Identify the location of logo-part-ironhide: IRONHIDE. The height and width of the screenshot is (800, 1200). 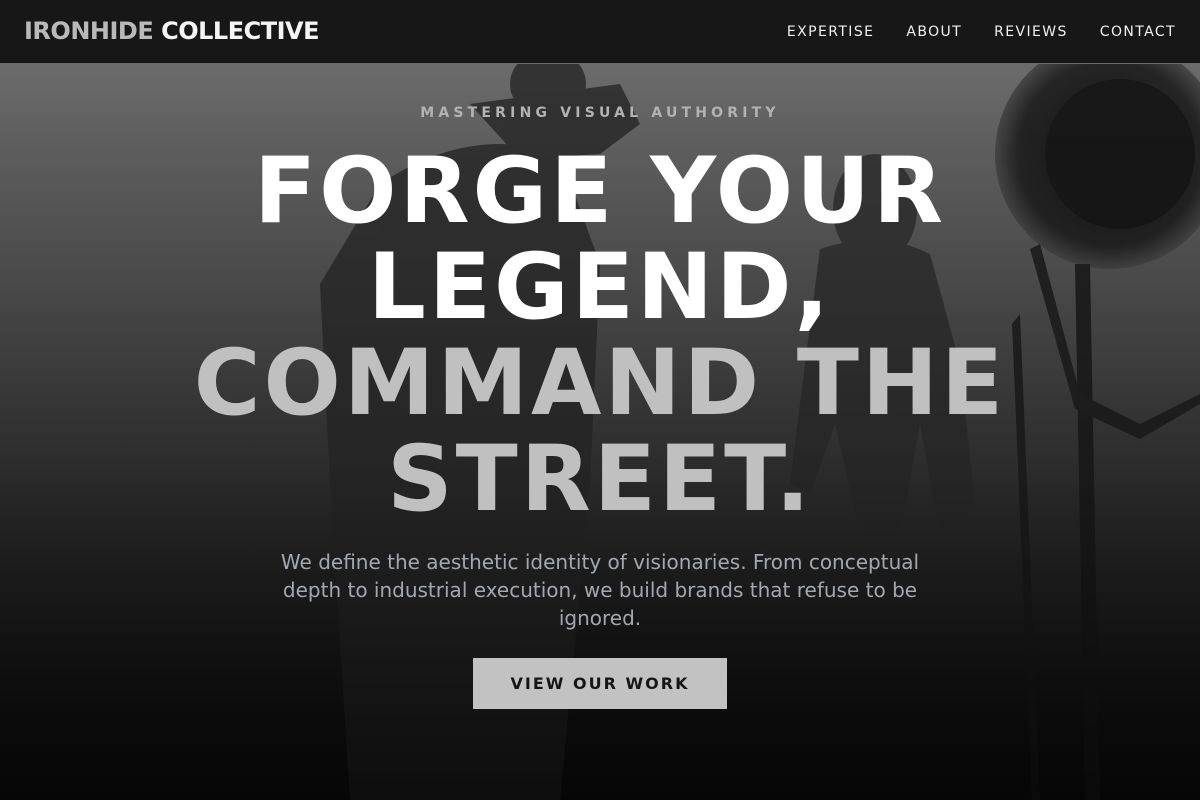
(89, 31).